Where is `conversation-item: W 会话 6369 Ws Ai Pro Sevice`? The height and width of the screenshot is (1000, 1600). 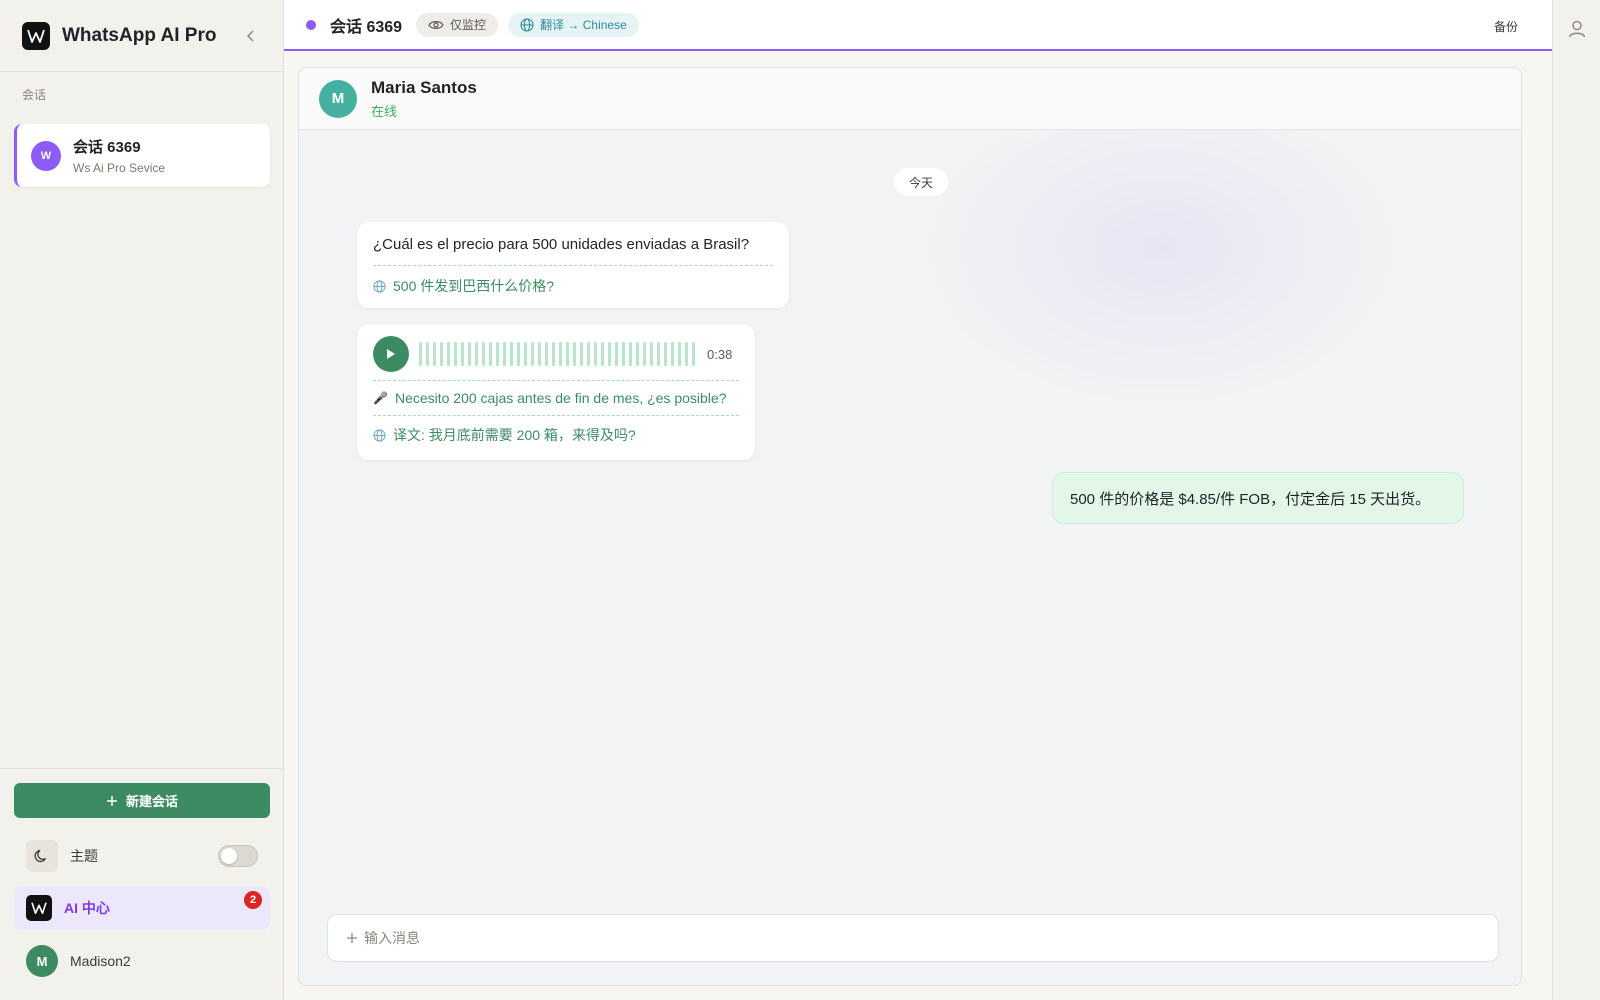
conversation-item: W 会话 6369 Ws Ai Pro Sevice is located at coordinates (142, 155).